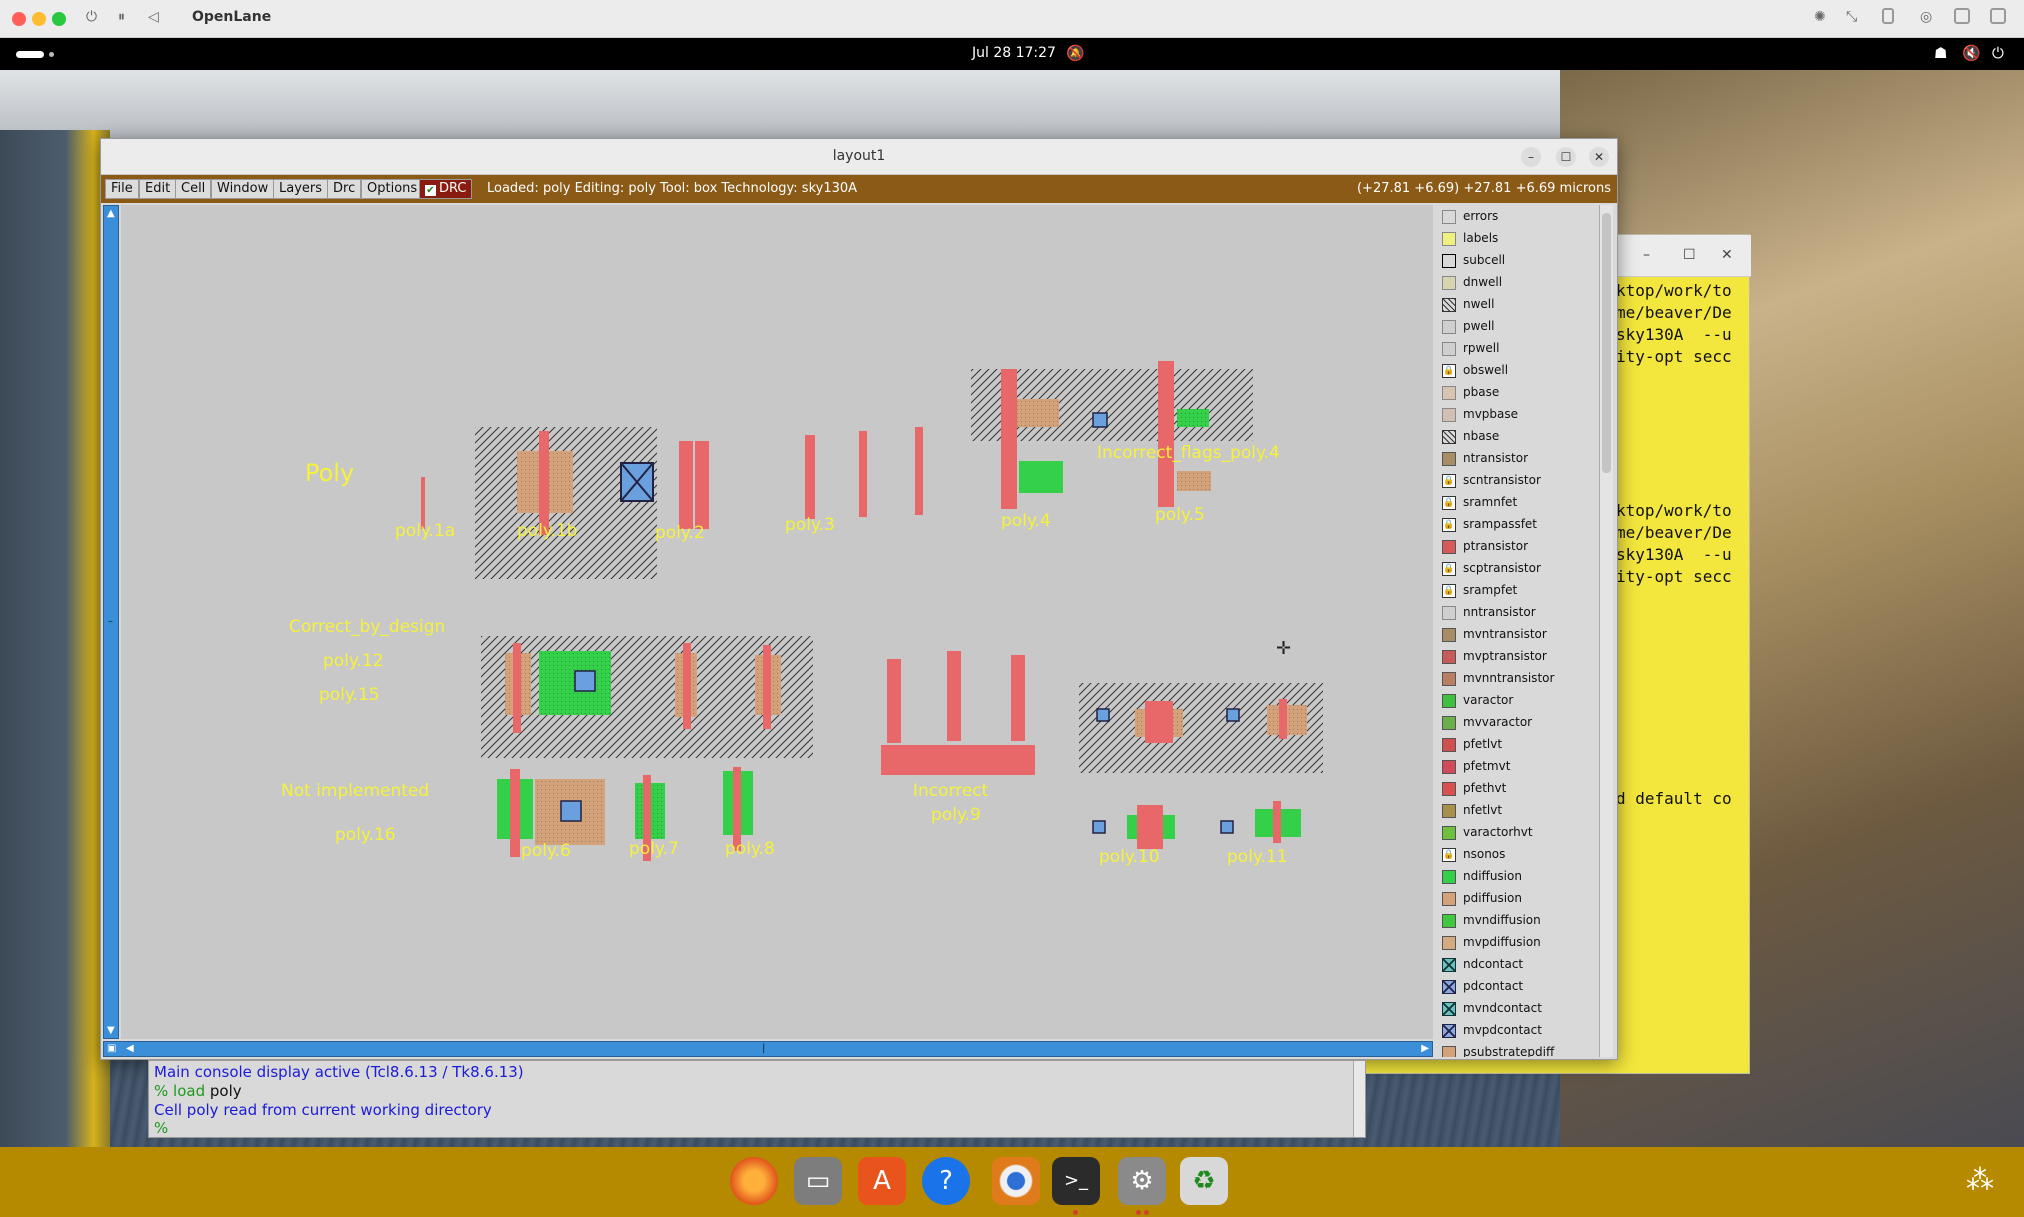 Image resolution: width=2024 pixels, height=1217 pixels. Describe the element at coordinates (1517, 657) in the screenshot. I see `layer-mvptransistor: mvptransistor` at that location.